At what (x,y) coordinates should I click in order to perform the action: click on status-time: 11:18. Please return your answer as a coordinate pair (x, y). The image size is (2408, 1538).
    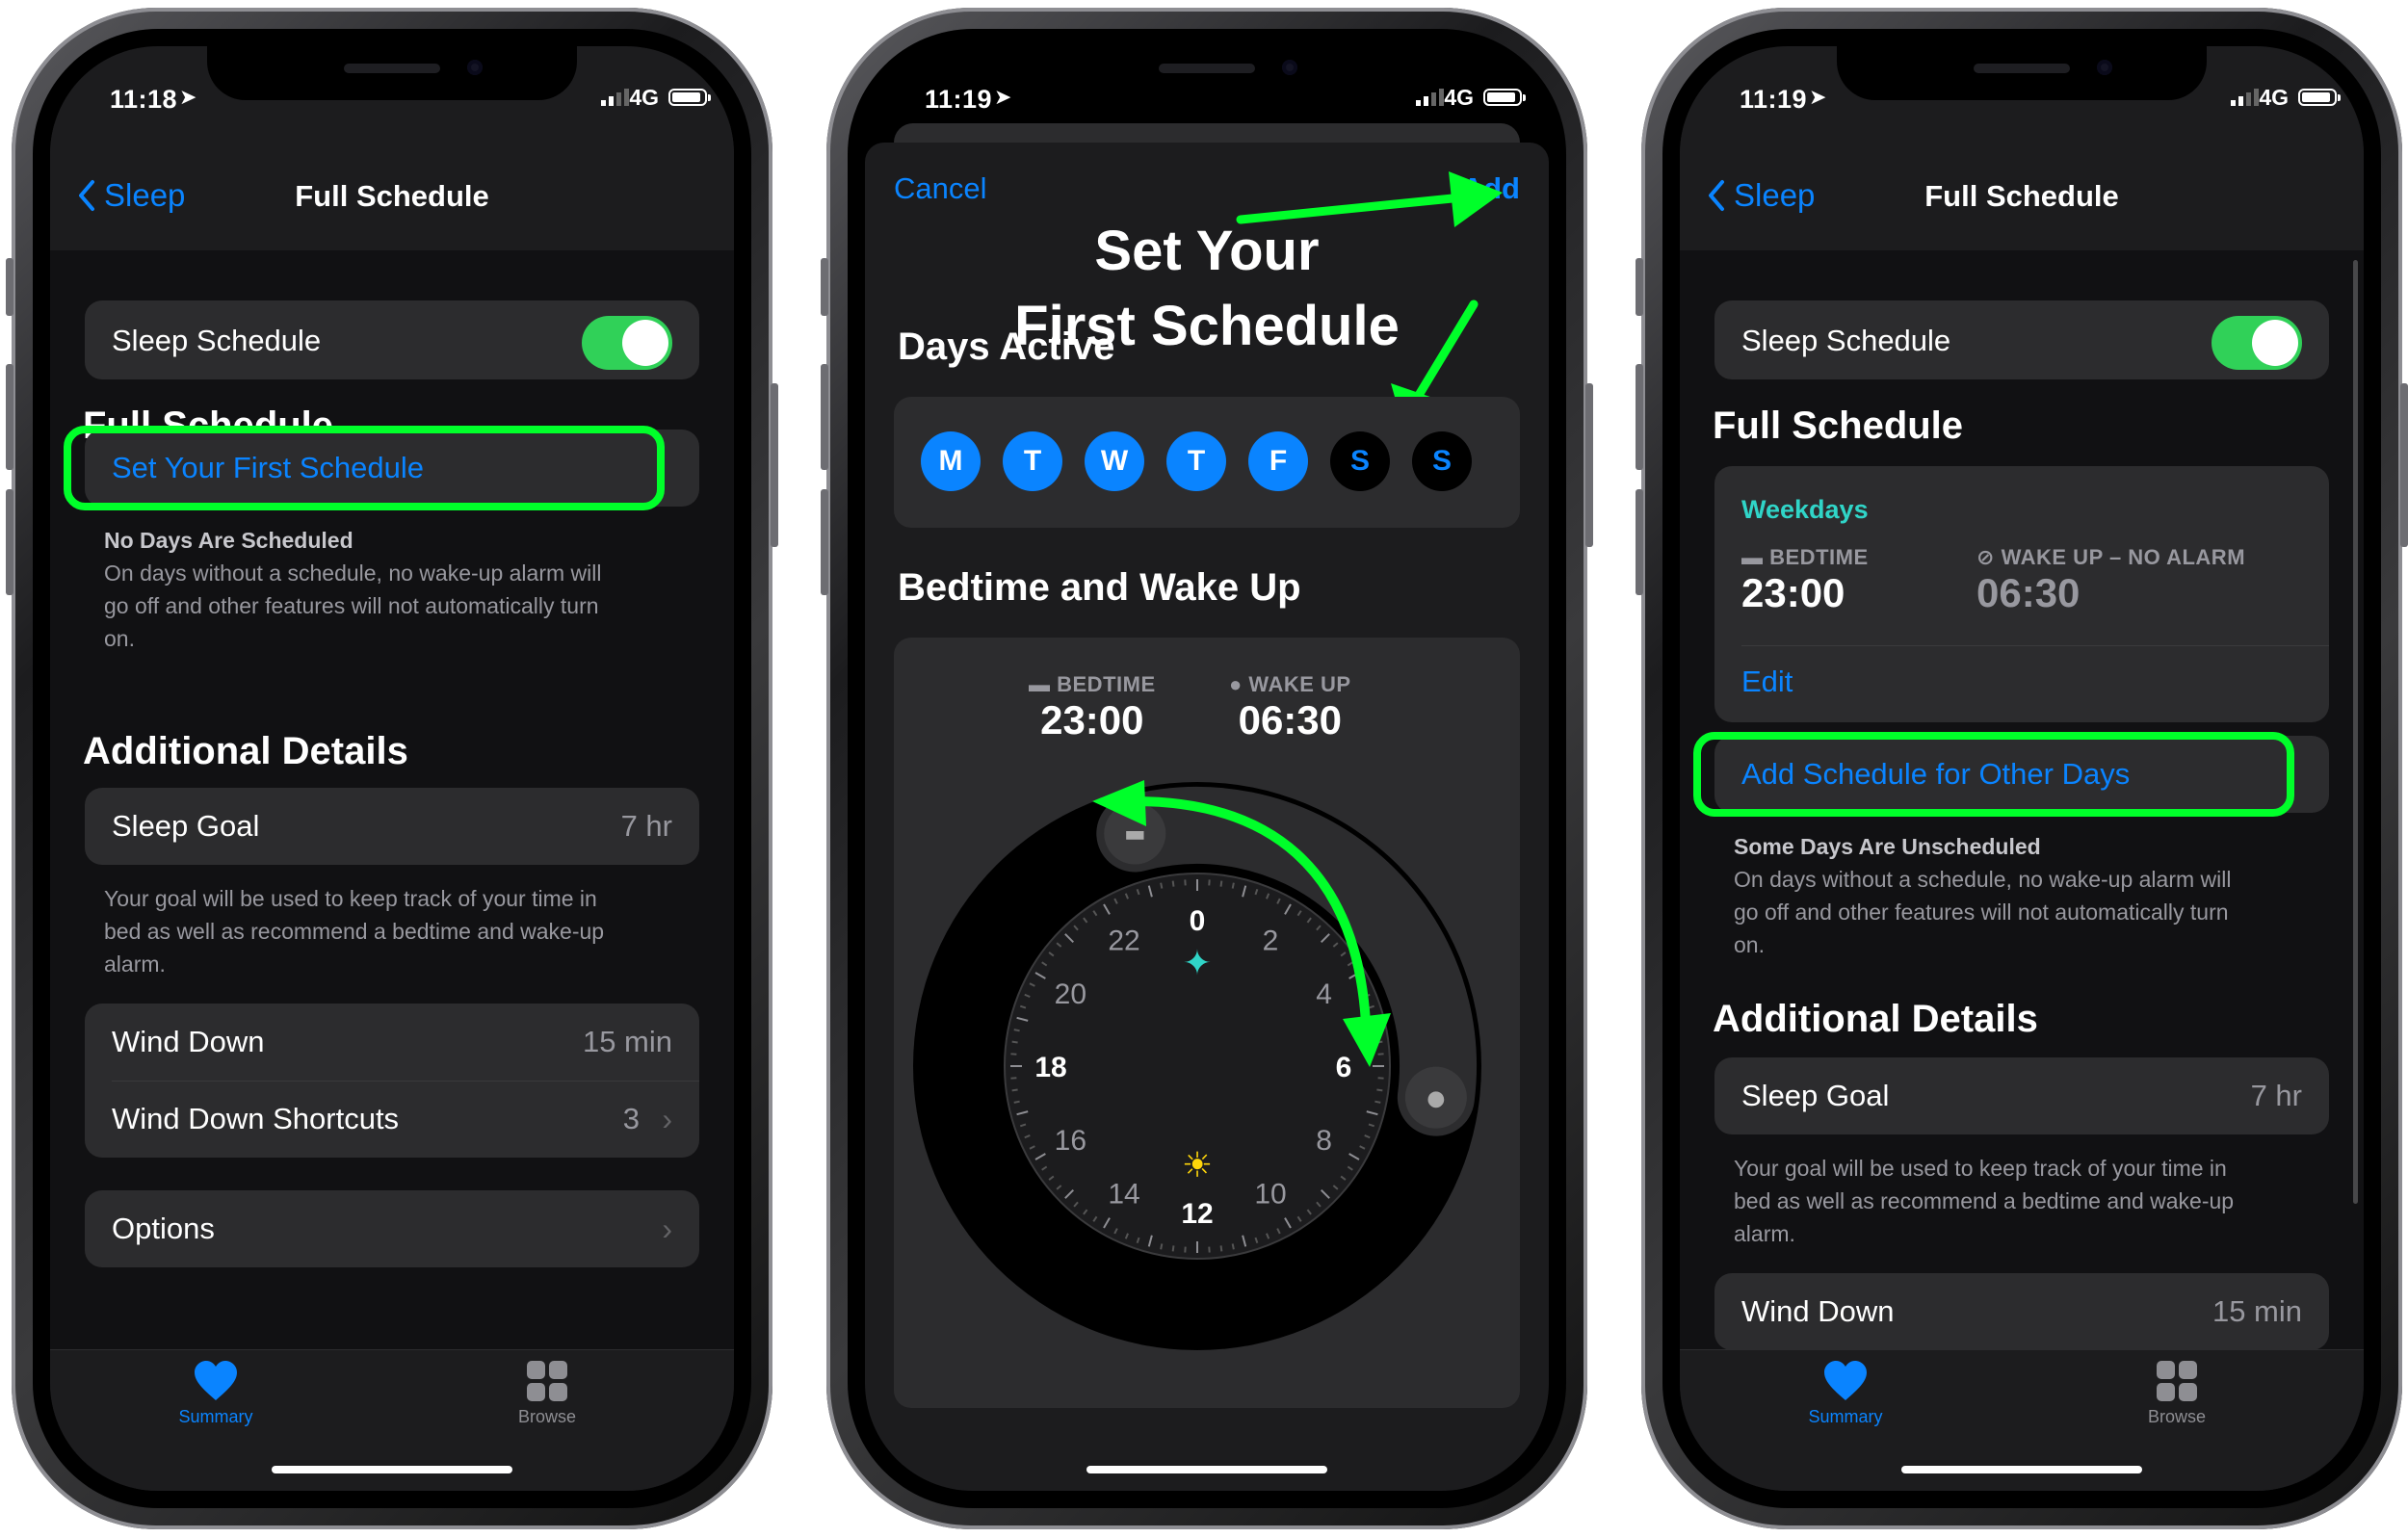
    Looking at the image, I should click on (144, 99).